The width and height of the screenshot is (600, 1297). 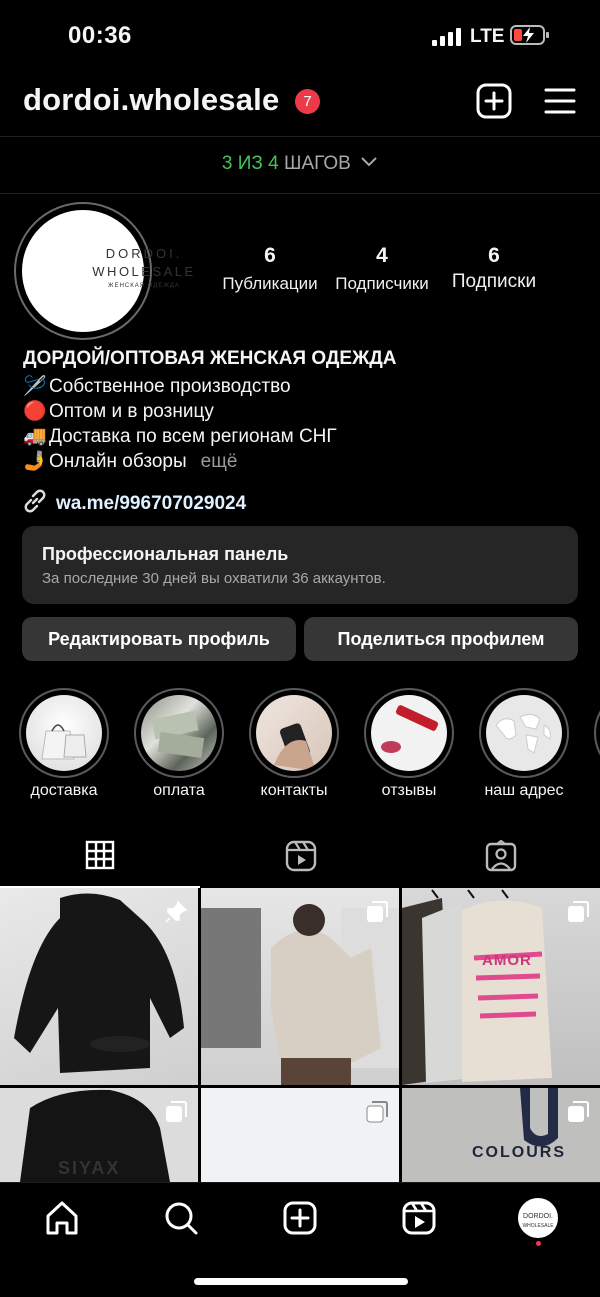 What do you see at coordinates (301, 1281) in the screenshot?
I see `home-indicator` at bounding box center [301, 1281].